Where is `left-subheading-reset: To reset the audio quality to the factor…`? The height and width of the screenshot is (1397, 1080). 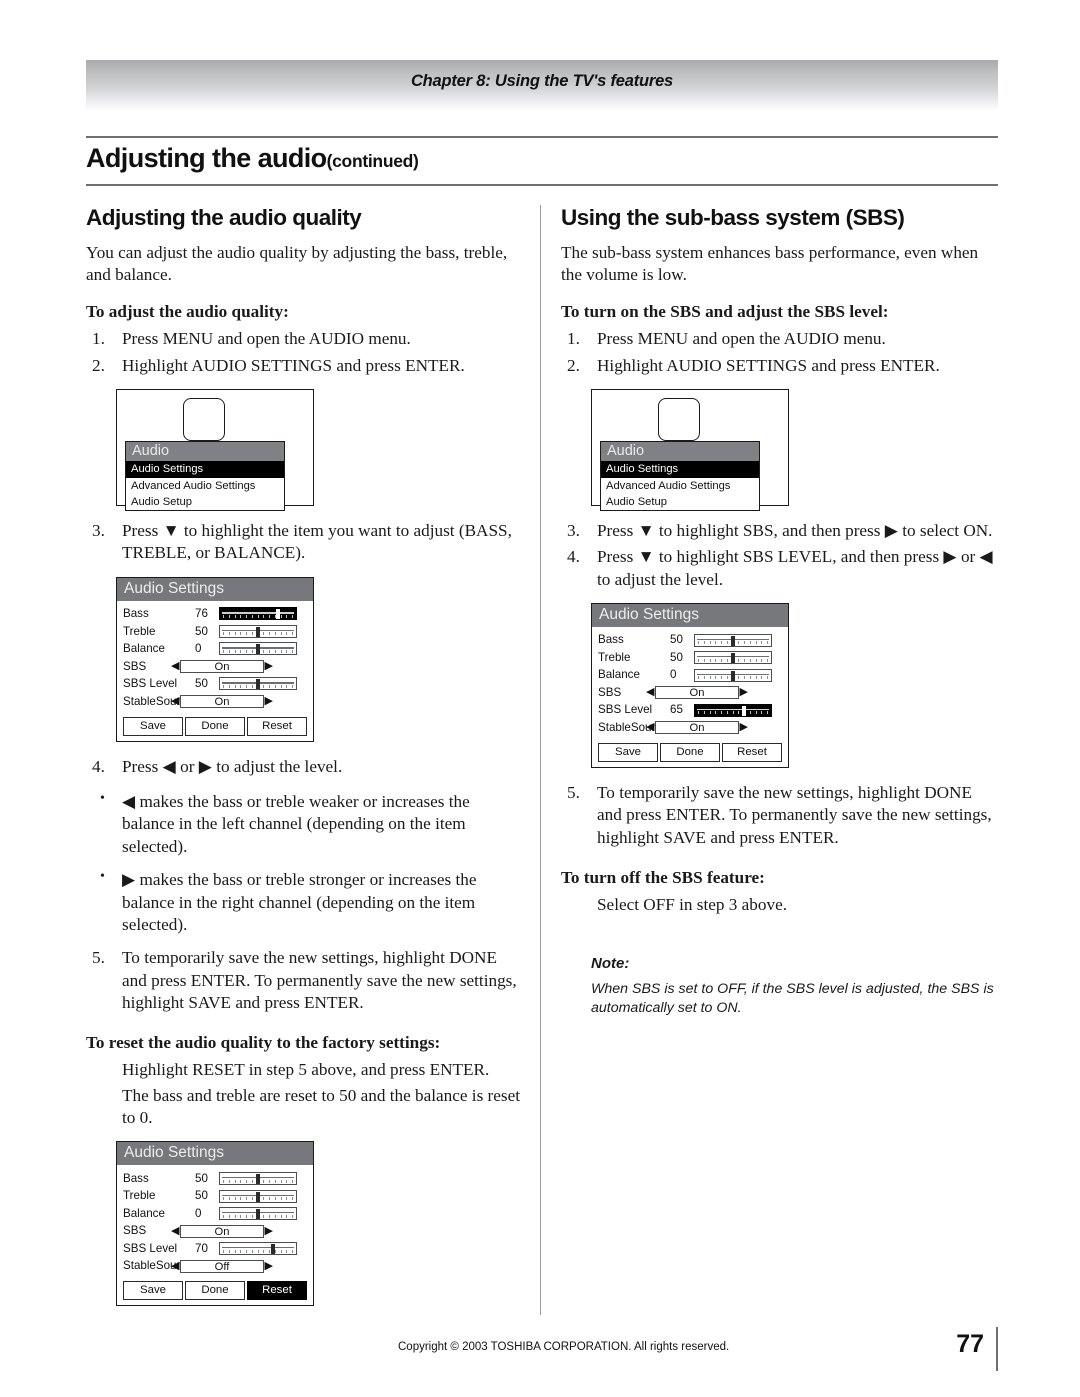
left-subheading-reset: To reset the audio quality to the factor… is located at coordinates (263, 1043).